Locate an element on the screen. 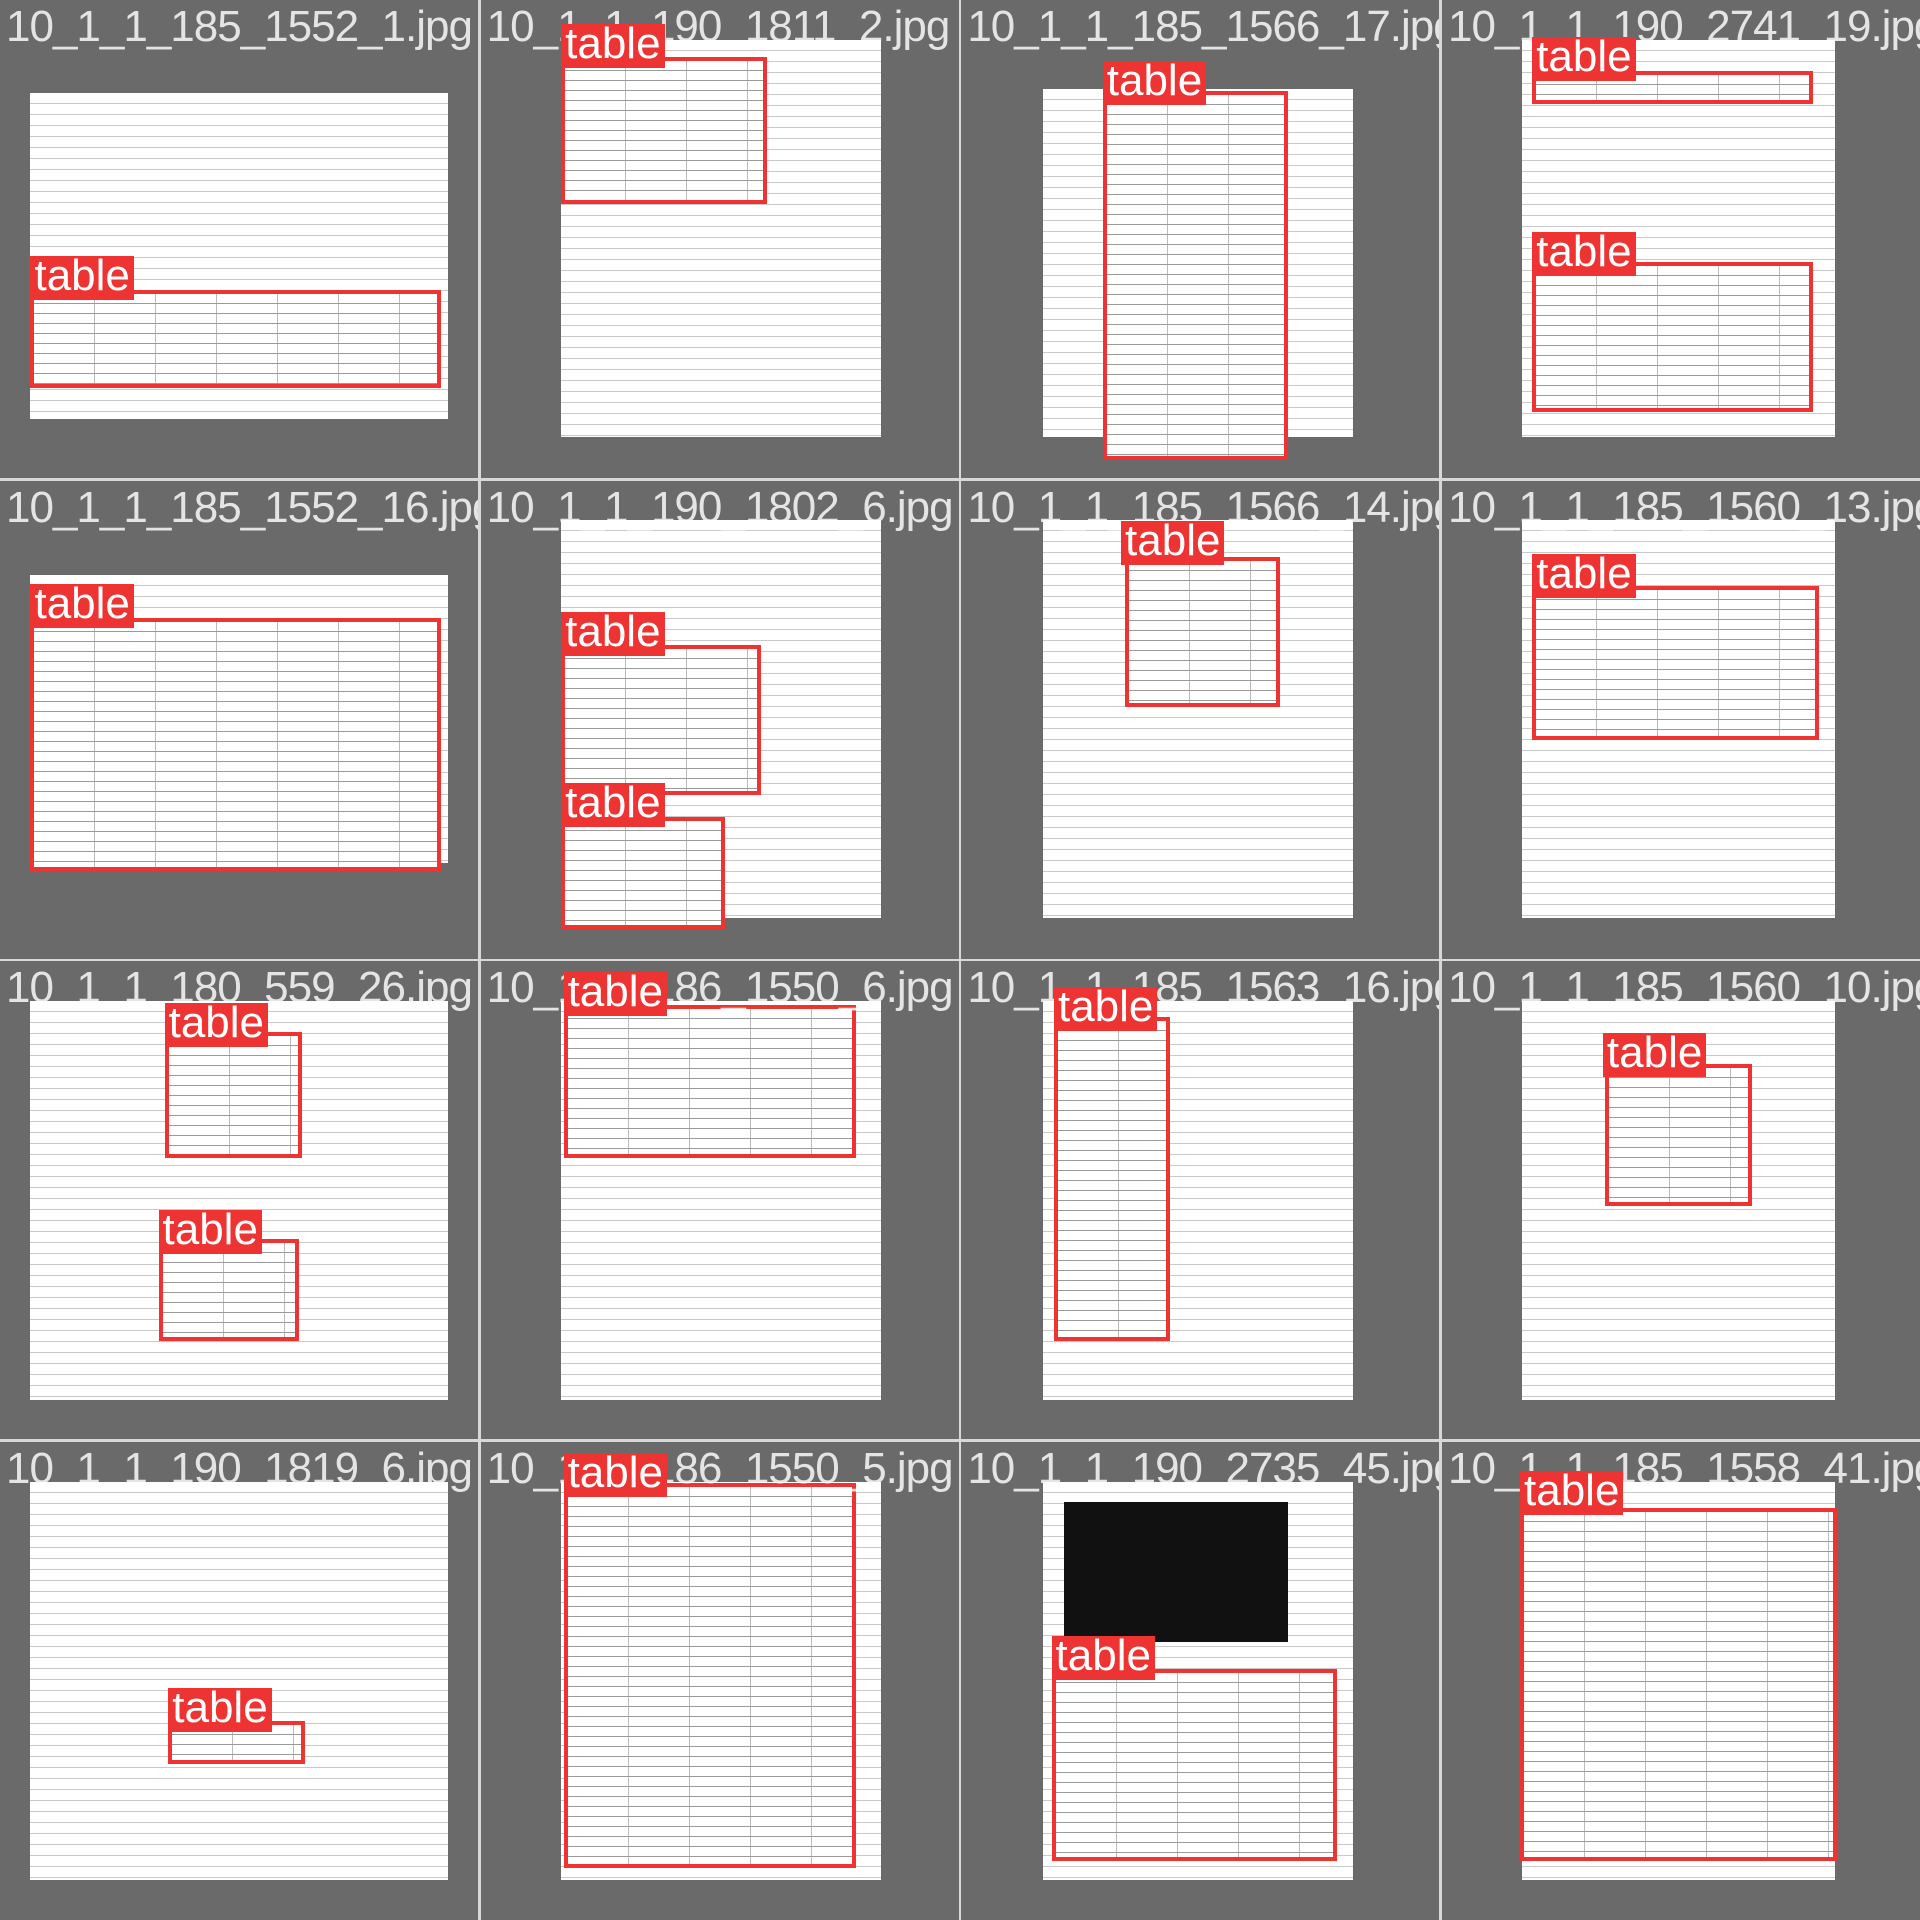 This screenshot has width=1920, height=1920. thumbnail-cell: 10_1_1_186_1550_6.jpg table is located at coordinates (719, 1200).